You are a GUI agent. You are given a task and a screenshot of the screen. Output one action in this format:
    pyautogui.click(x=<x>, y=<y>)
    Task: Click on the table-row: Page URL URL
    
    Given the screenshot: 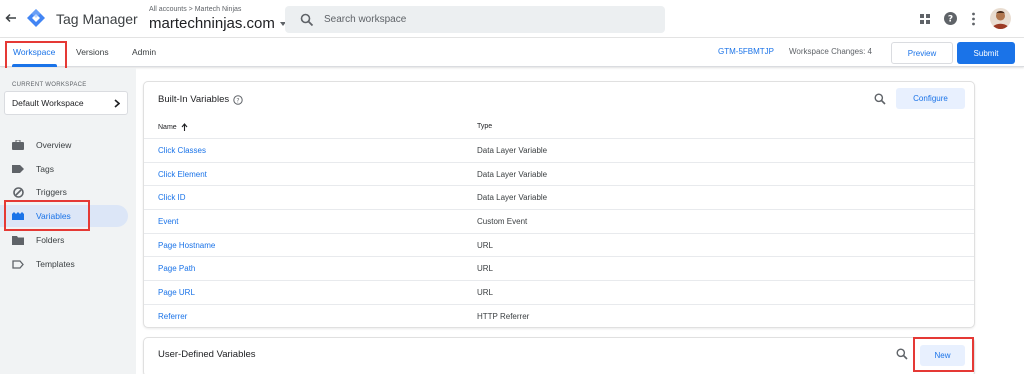 What is the action you would take?
    pyautogui.click(x=559, y=292)
    